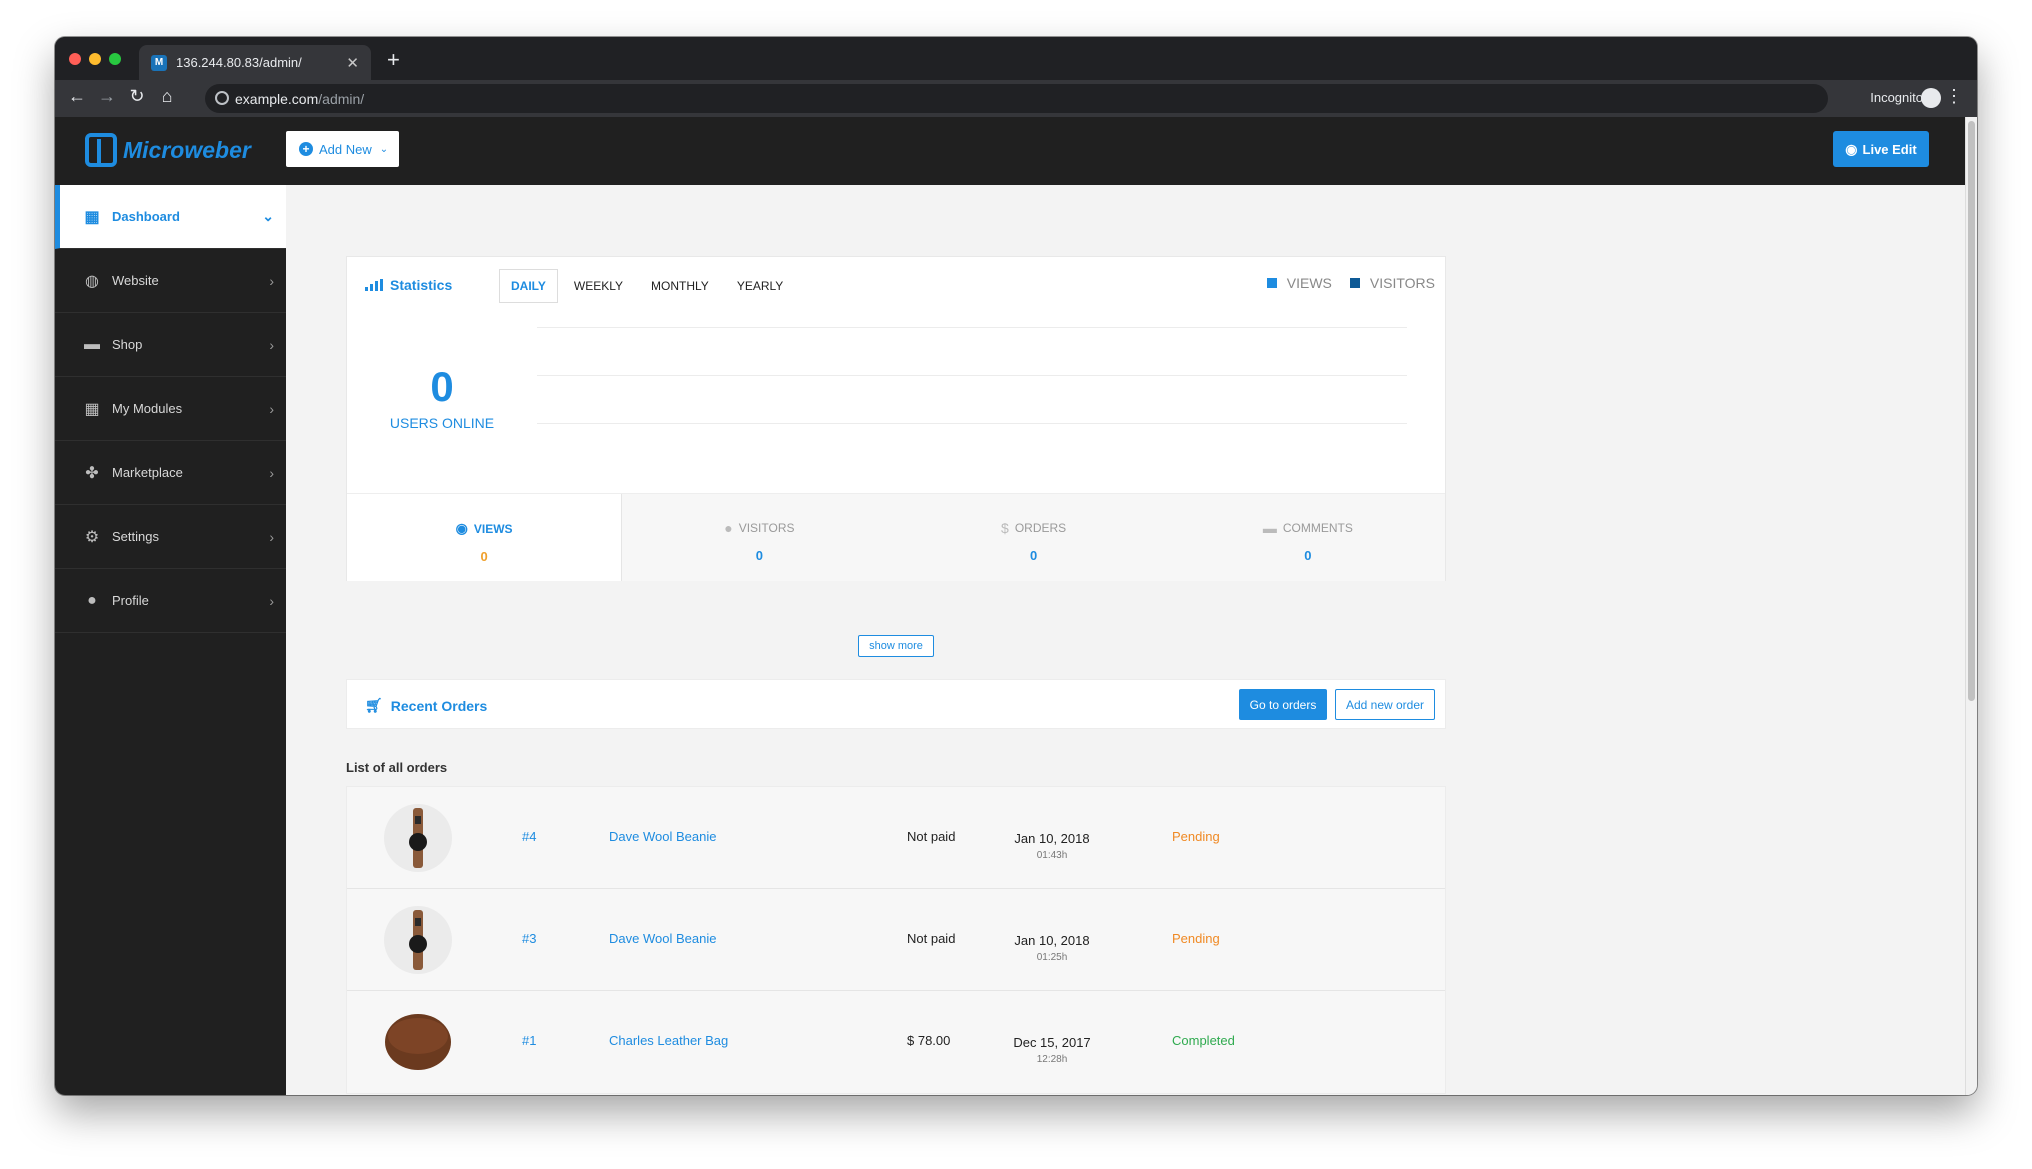 Image resolution: width=2032 pixels, height=1169 pixels. What do you see at coordinates (137, 96) in the screenshot?
I see `reload-icon: ↻` at bounding box center [137, 96].